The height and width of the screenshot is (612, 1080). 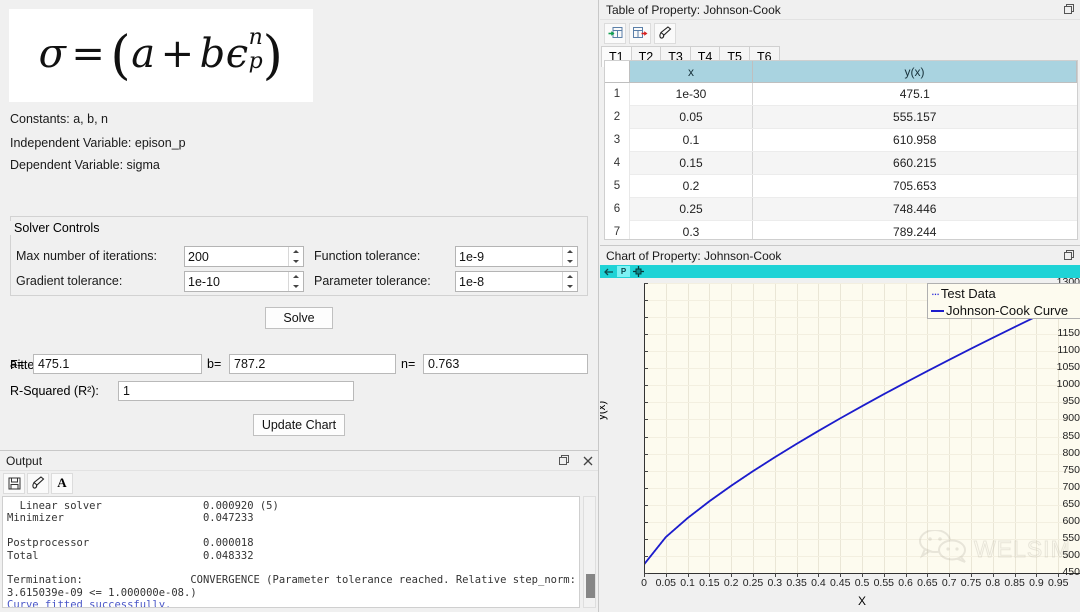 What do you see at coordinates (236, 256) in the screenshot?
I see `max-iterations-input` at bounding box center [236, 256].